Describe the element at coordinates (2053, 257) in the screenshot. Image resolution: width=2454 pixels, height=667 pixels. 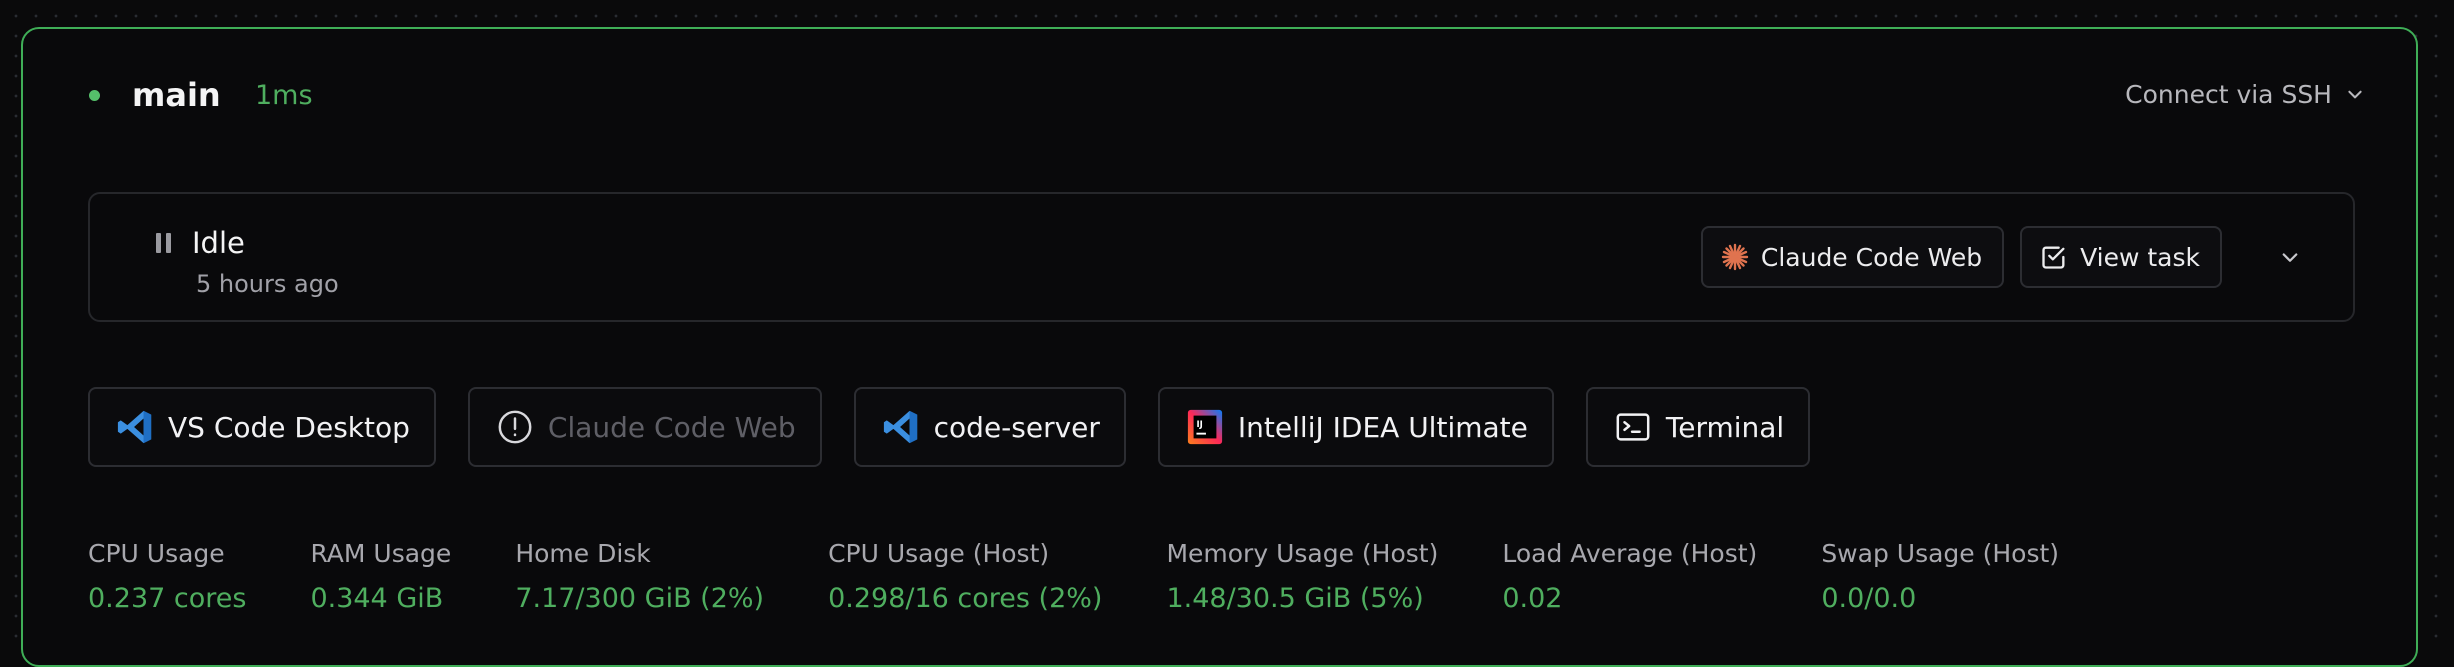
I see `checkbox-icon` at that location.